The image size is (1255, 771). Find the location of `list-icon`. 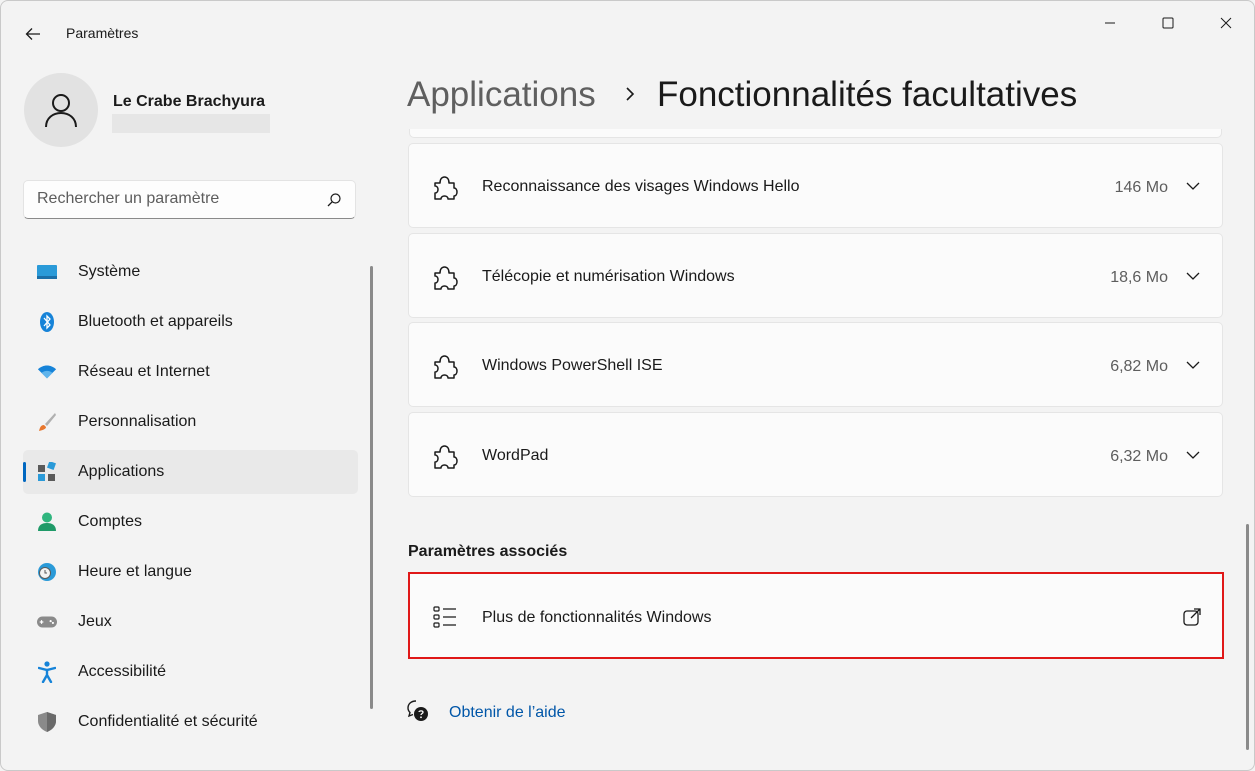

list-icon is located at coordinates (444, 617).